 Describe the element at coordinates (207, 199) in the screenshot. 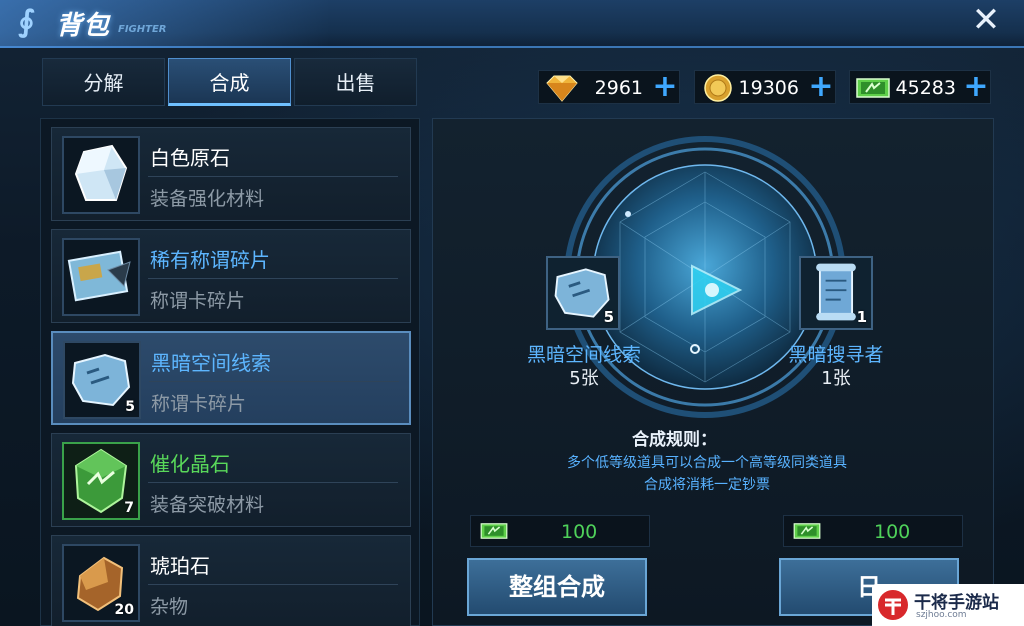

I see `item-type: 装备强化材料` at that location.